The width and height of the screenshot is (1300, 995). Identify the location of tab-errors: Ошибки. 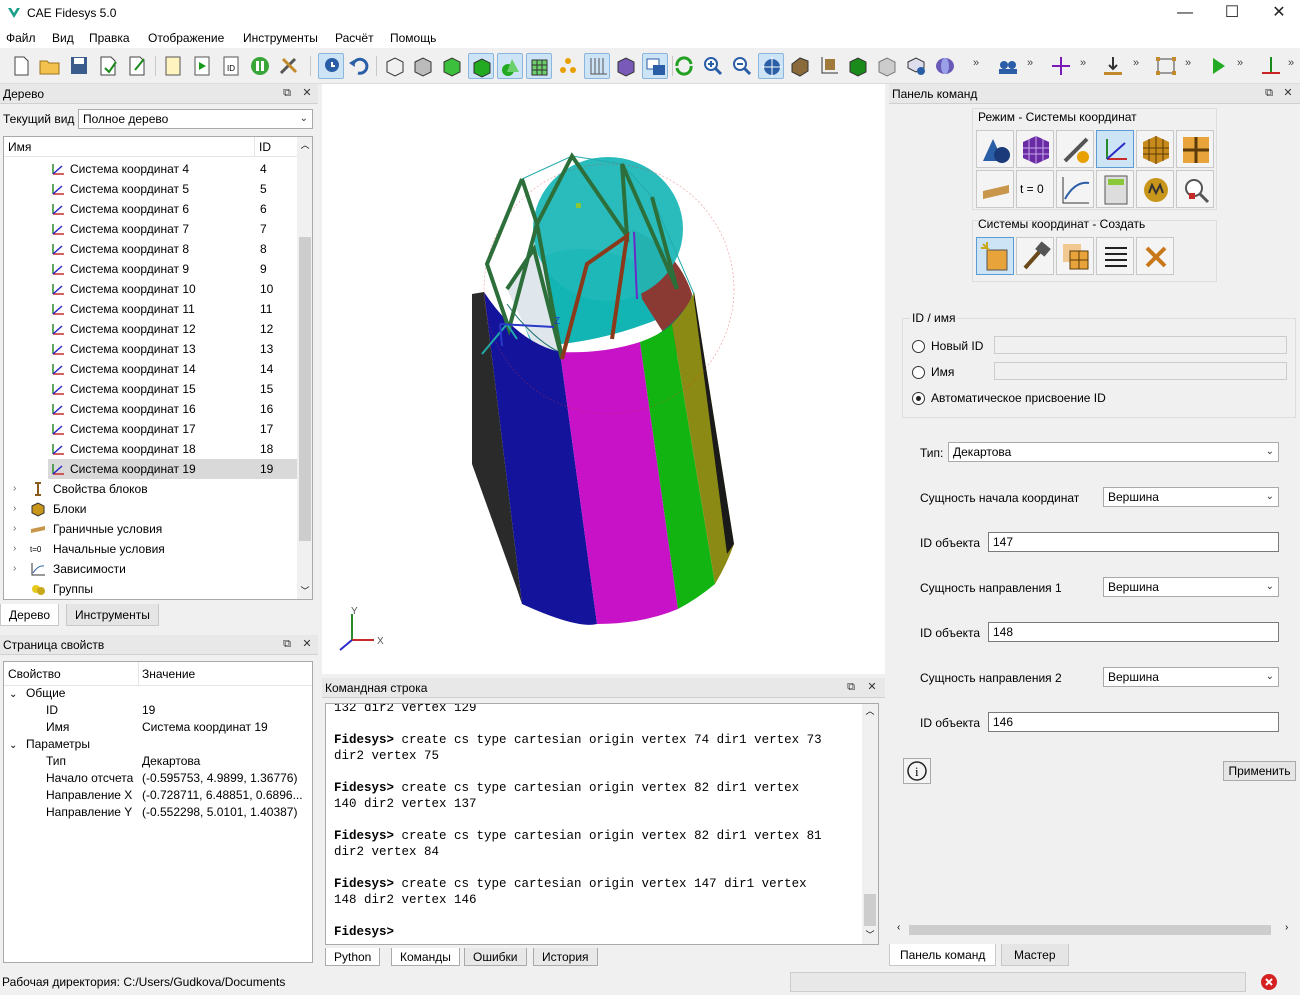
(495, 957).